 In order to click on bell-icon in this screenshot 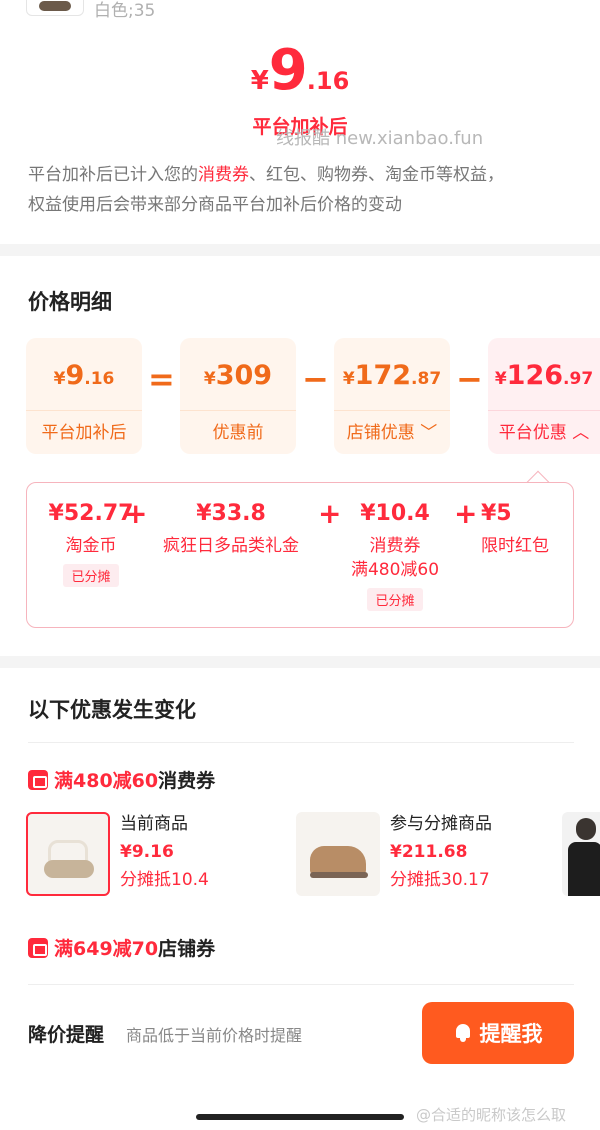, I will do `click(463, 1033)`.